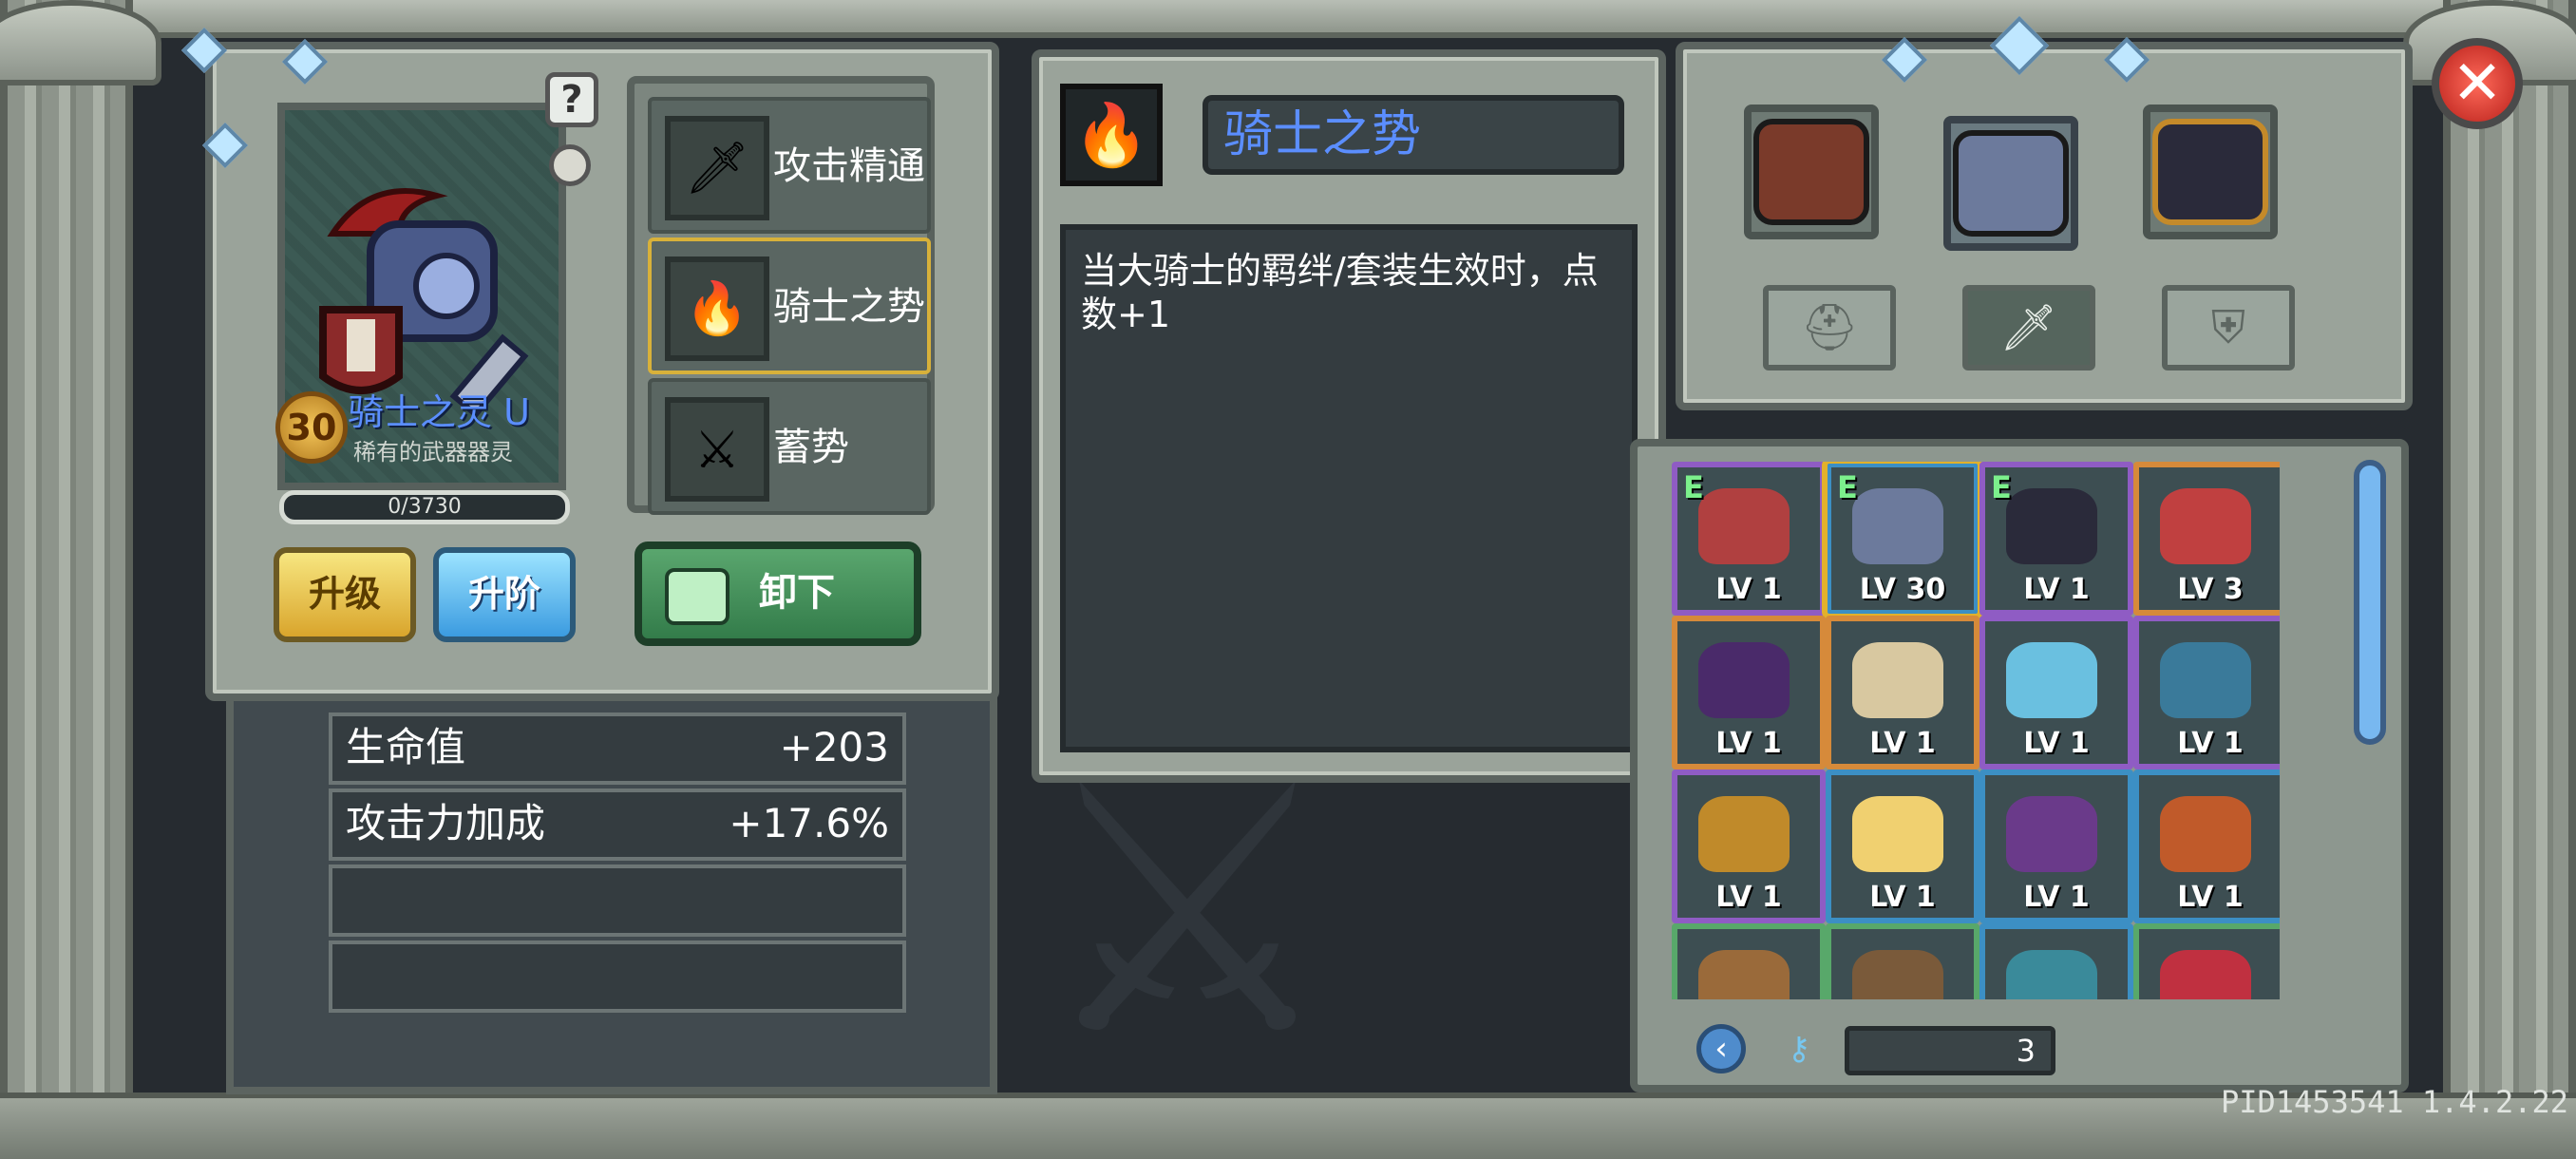 This screenshot has height=1159, width=2576. I want to click on stats-panel: 生命值 +203 攻击力加成 +17.6%, so click(611, 885).